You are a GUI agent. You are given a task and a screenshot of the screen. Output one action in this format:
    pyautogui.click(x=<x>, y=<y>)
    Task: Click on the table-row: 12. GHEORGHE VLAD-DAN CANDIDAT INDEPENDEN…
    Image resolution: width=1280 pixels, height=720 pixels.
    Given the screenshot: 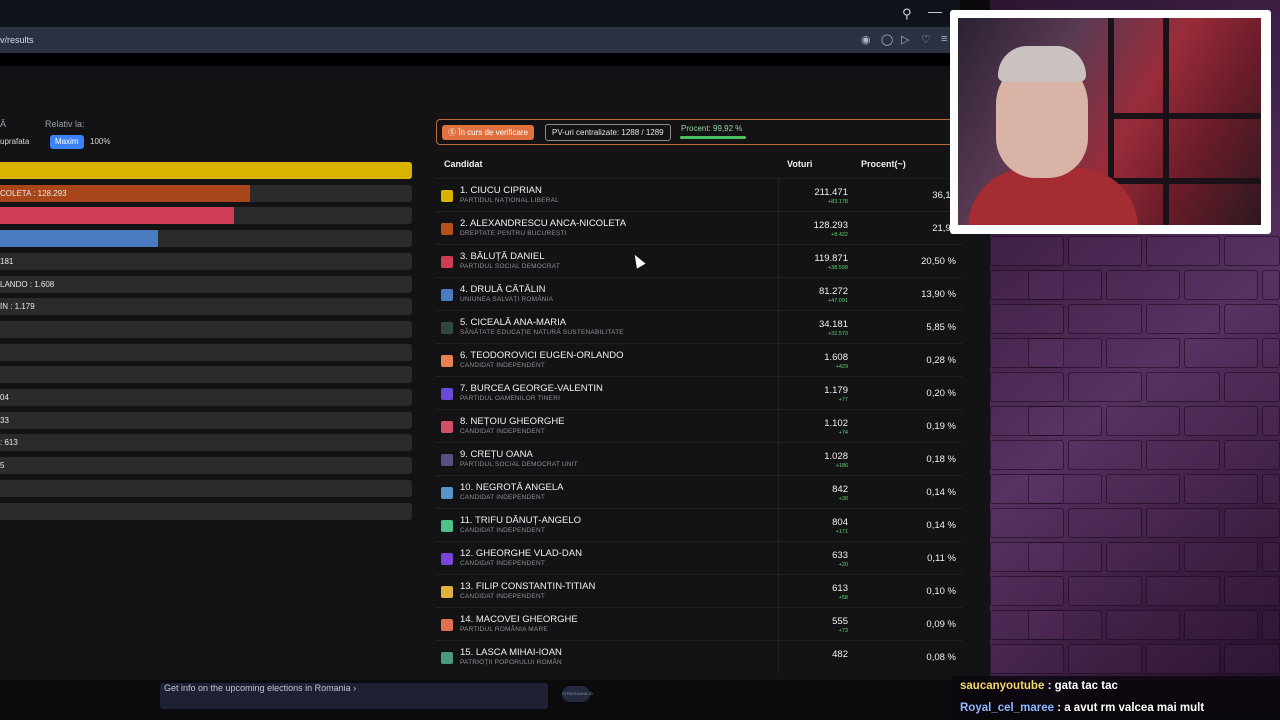 What is the action you would take?
    pyautogui.click(x=699, y=558)
    